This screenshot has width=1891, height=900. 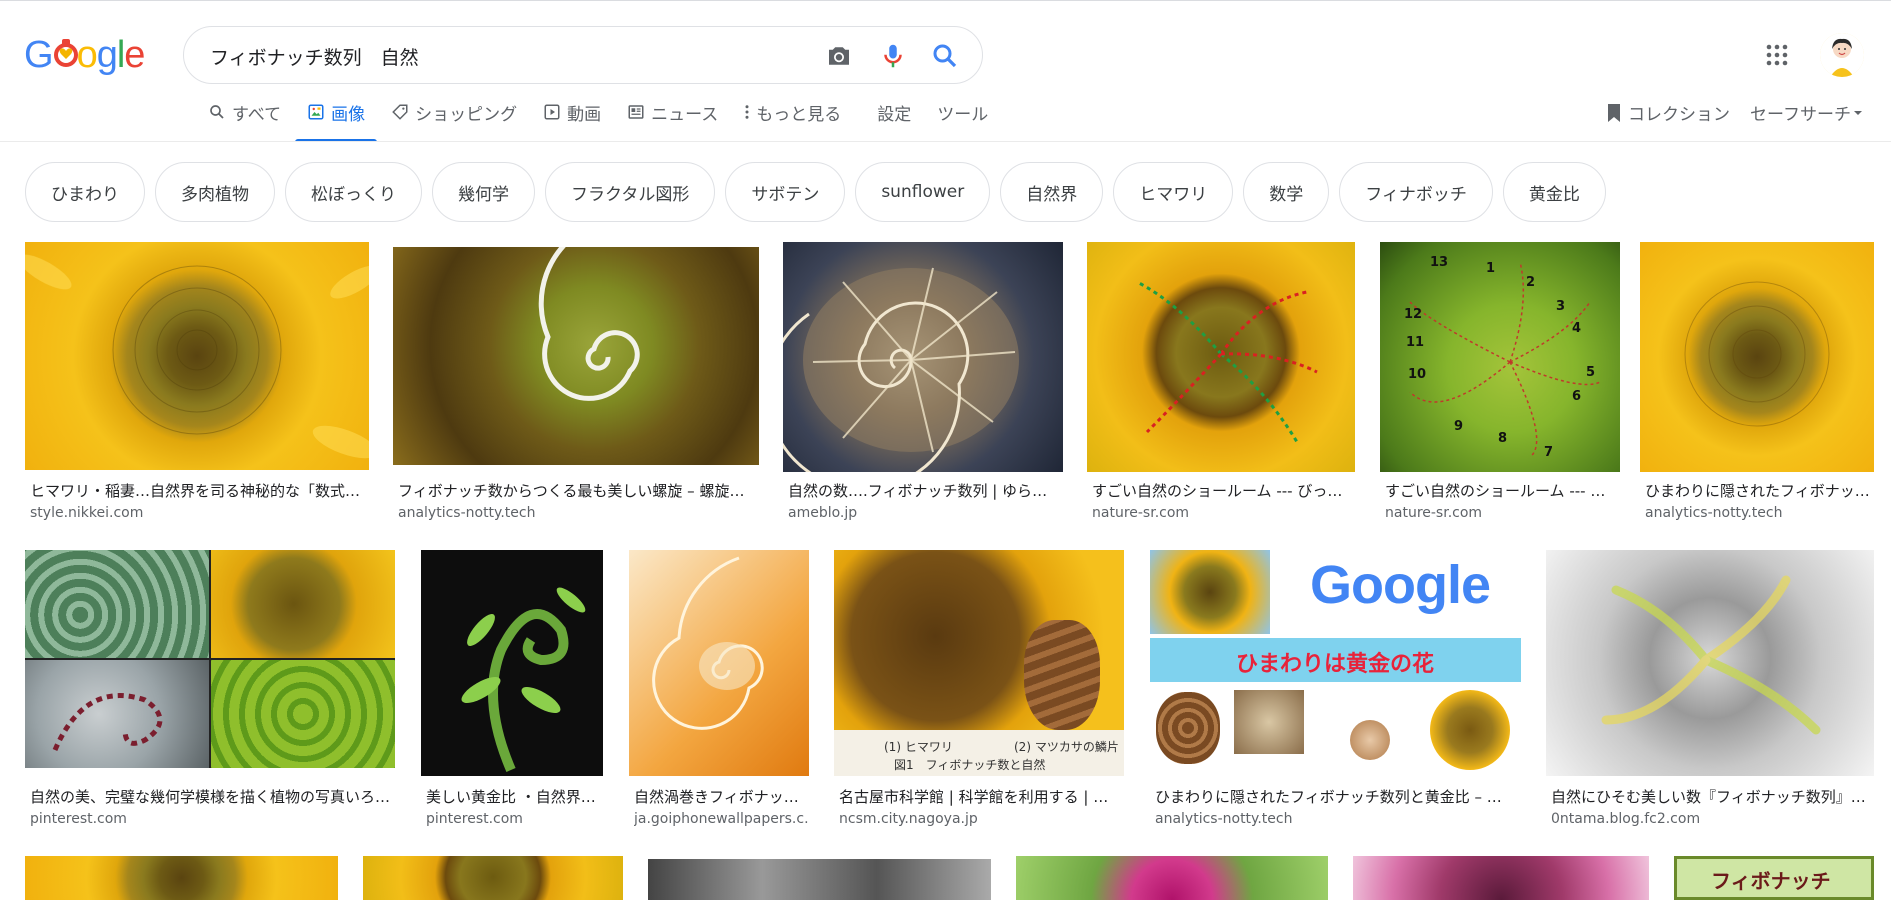 I want to click on search-icon, so click(x=945, y=56).